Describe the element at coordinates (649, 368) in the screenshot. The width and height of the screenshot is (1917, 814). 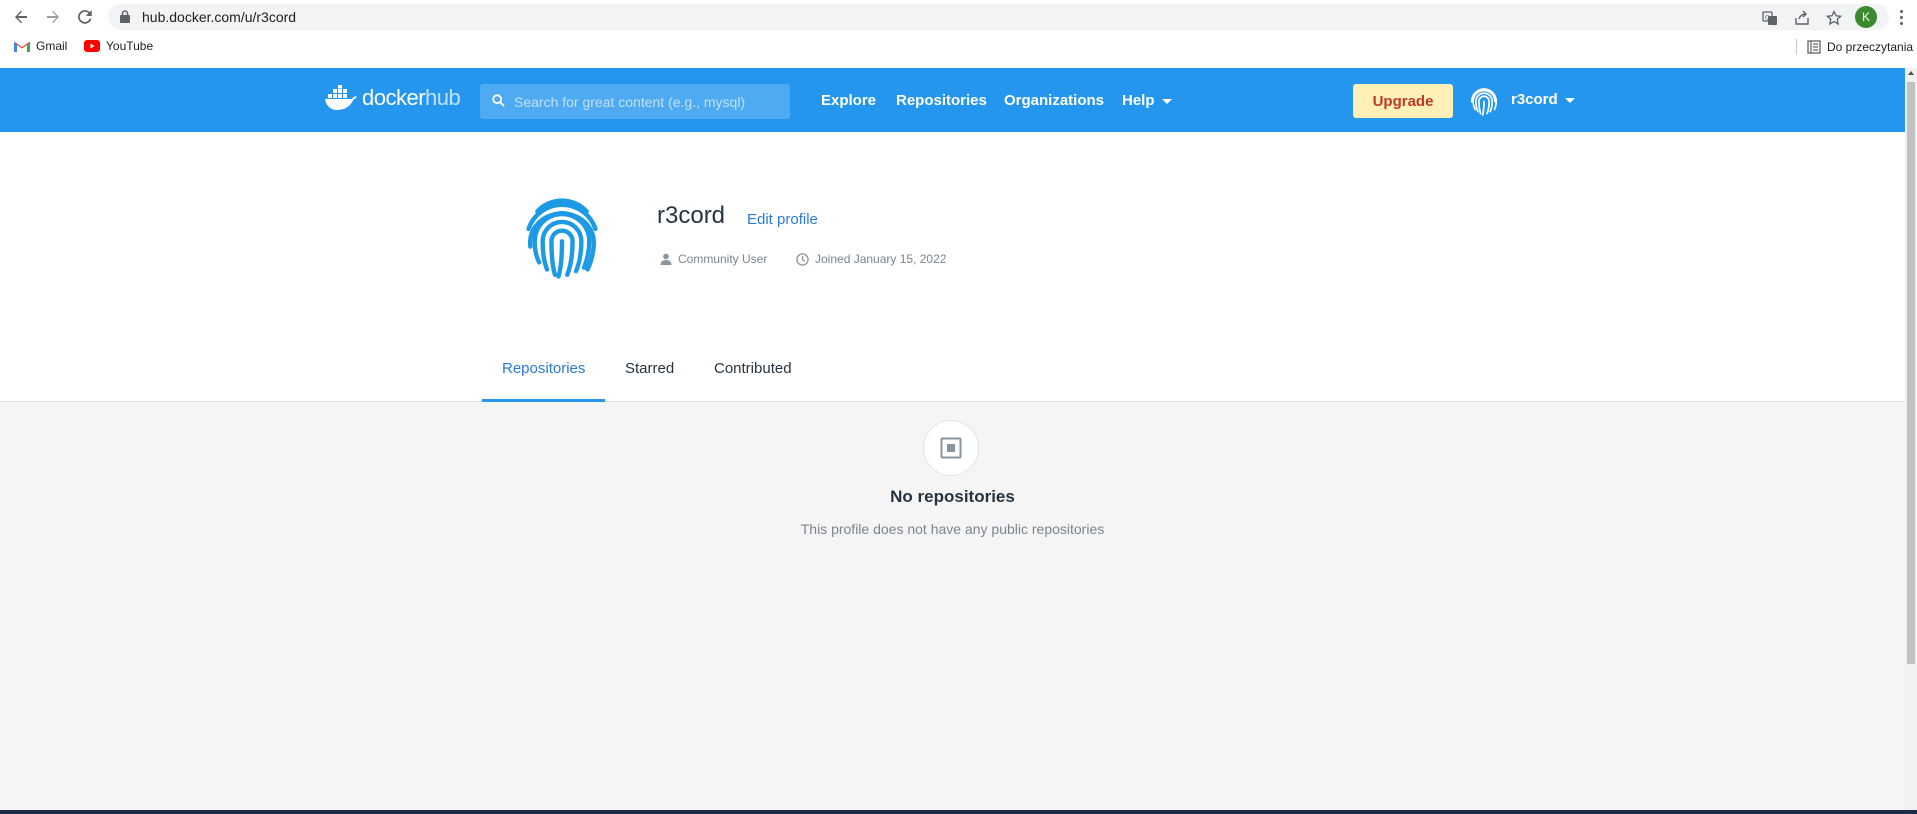
I see `tab-starred: Starred` at that location.